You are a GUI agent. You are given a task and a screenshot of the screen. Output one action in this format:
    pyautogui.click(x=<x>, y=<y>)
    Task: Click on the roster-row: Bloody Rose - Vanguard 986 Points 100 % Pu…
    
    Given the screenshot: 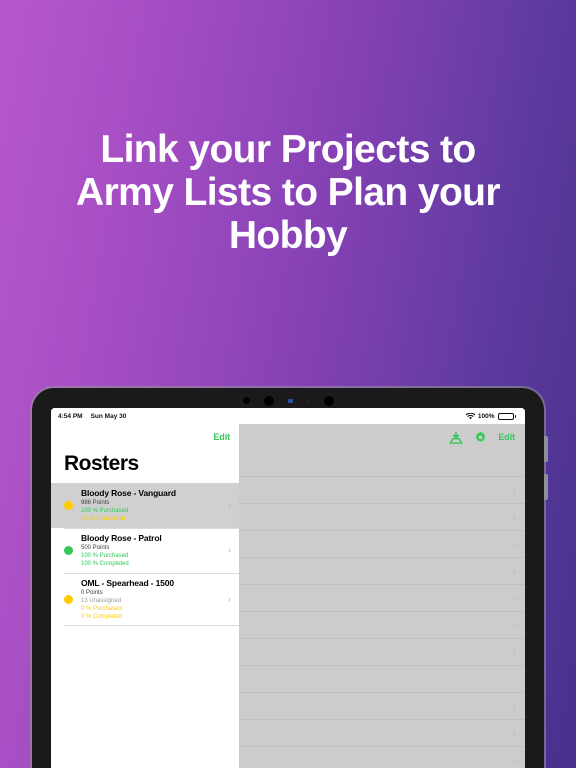 What is the action you would take?
    pyautogui.click(x=145, y=505)
    